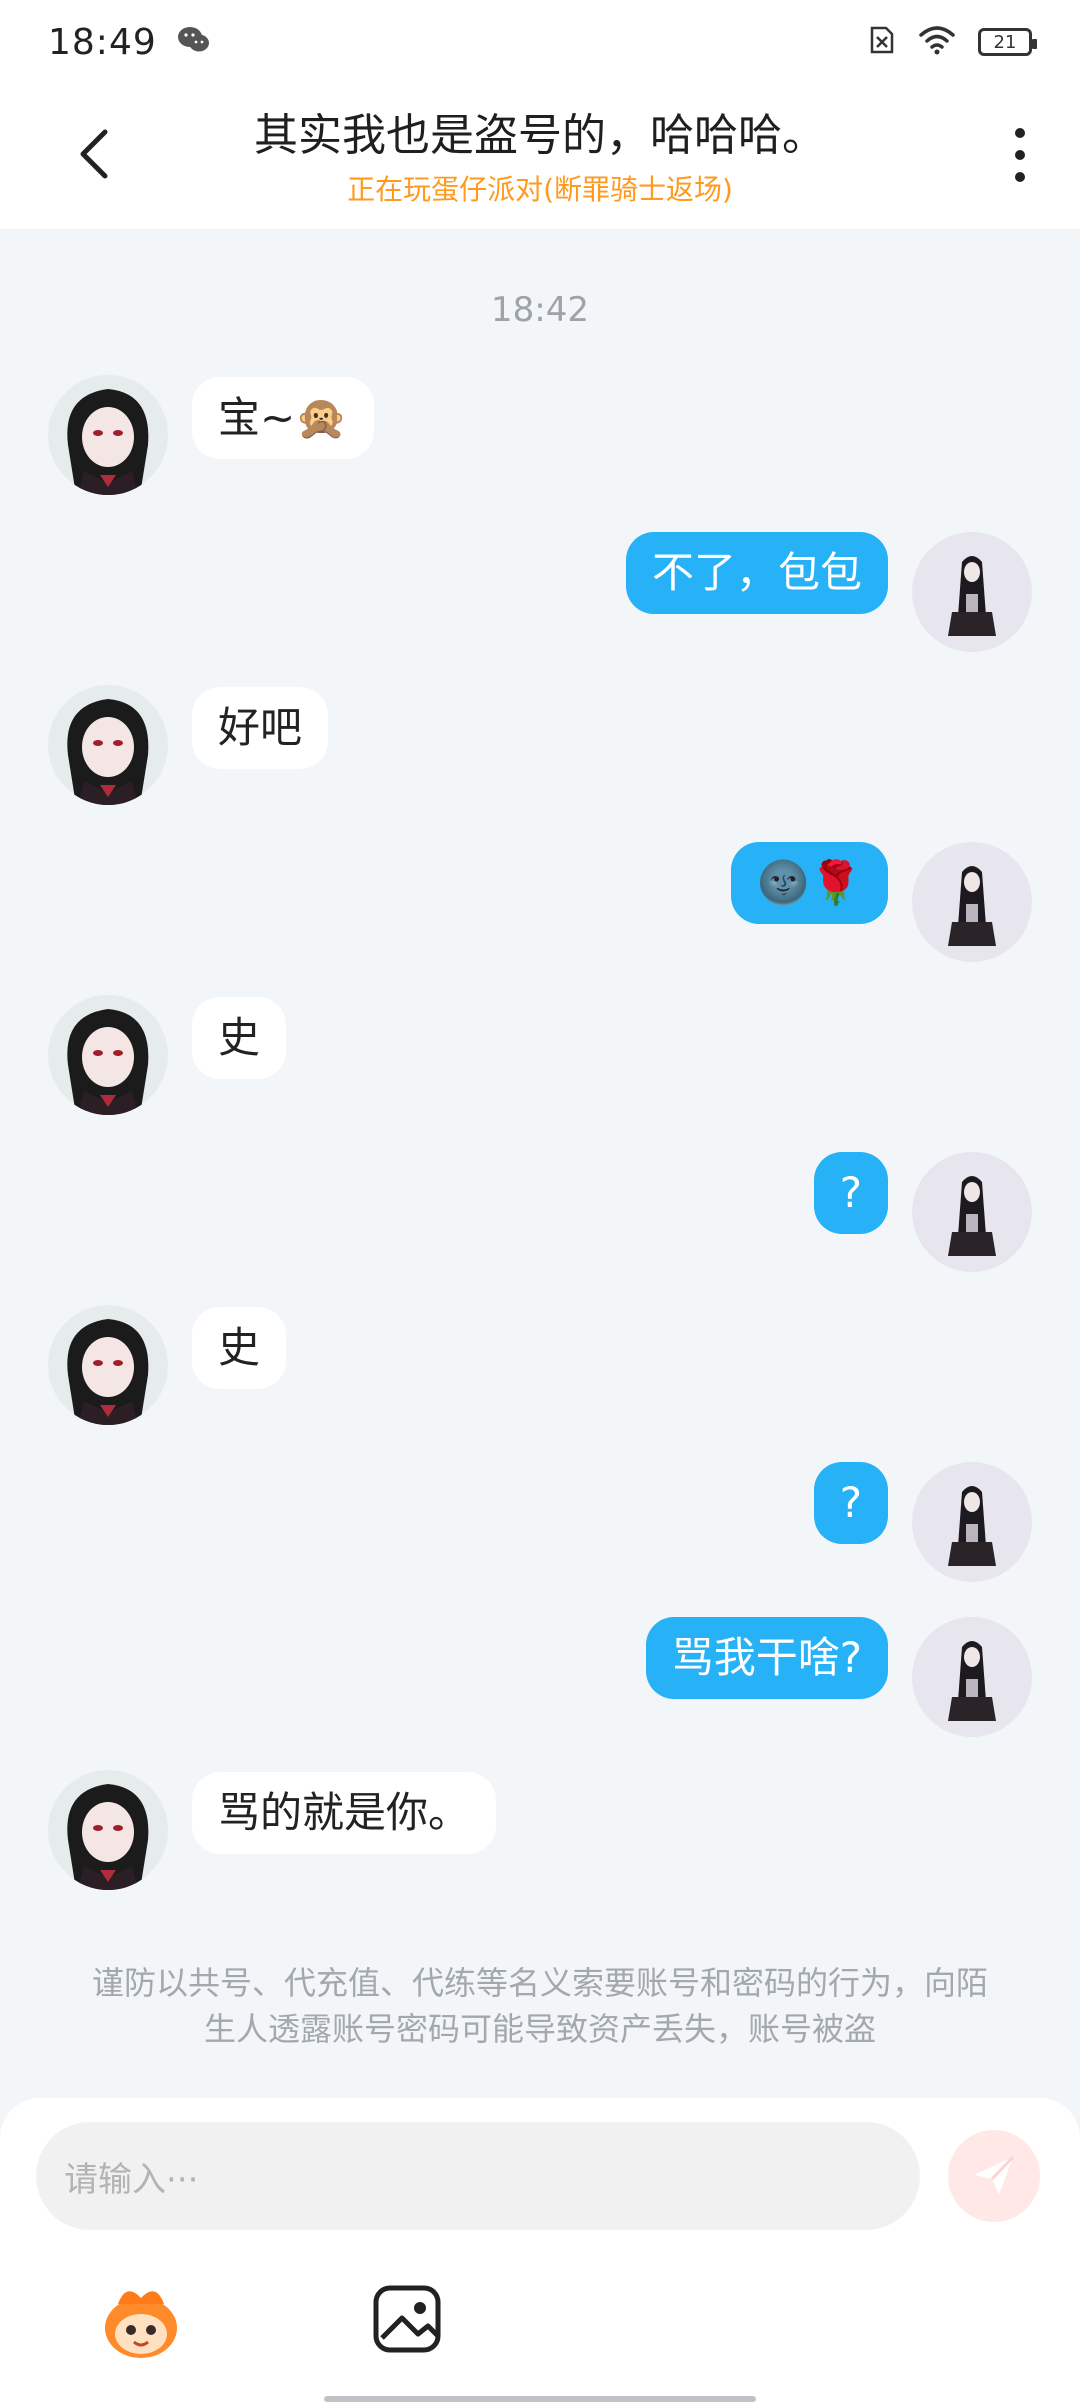  I want to click on message-row: 宝~🙊, so click(540, 440).